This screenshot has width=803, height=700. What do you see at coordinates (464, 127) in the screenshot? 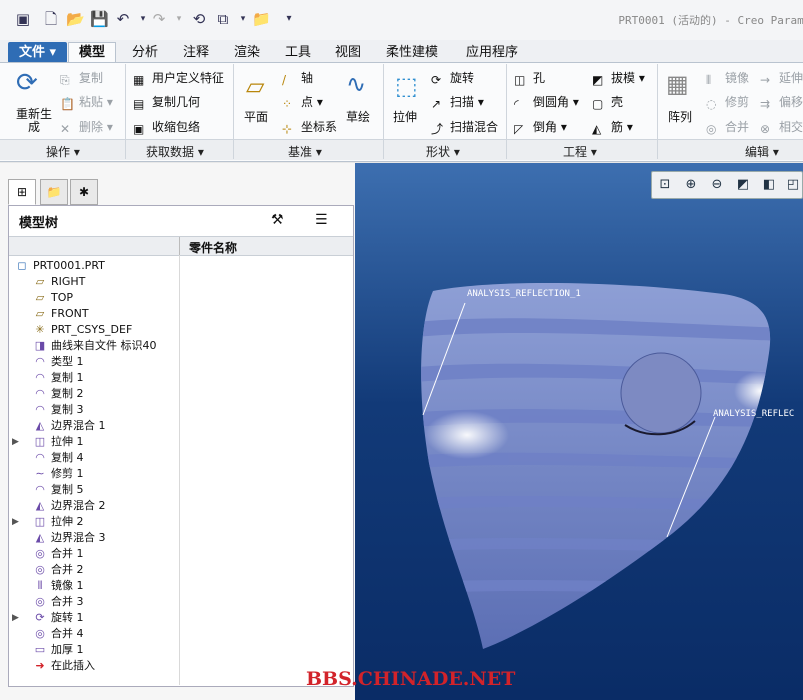
I see `swept-blend-button: ⤴ 扫描混合` at bounding box center [464, 127].